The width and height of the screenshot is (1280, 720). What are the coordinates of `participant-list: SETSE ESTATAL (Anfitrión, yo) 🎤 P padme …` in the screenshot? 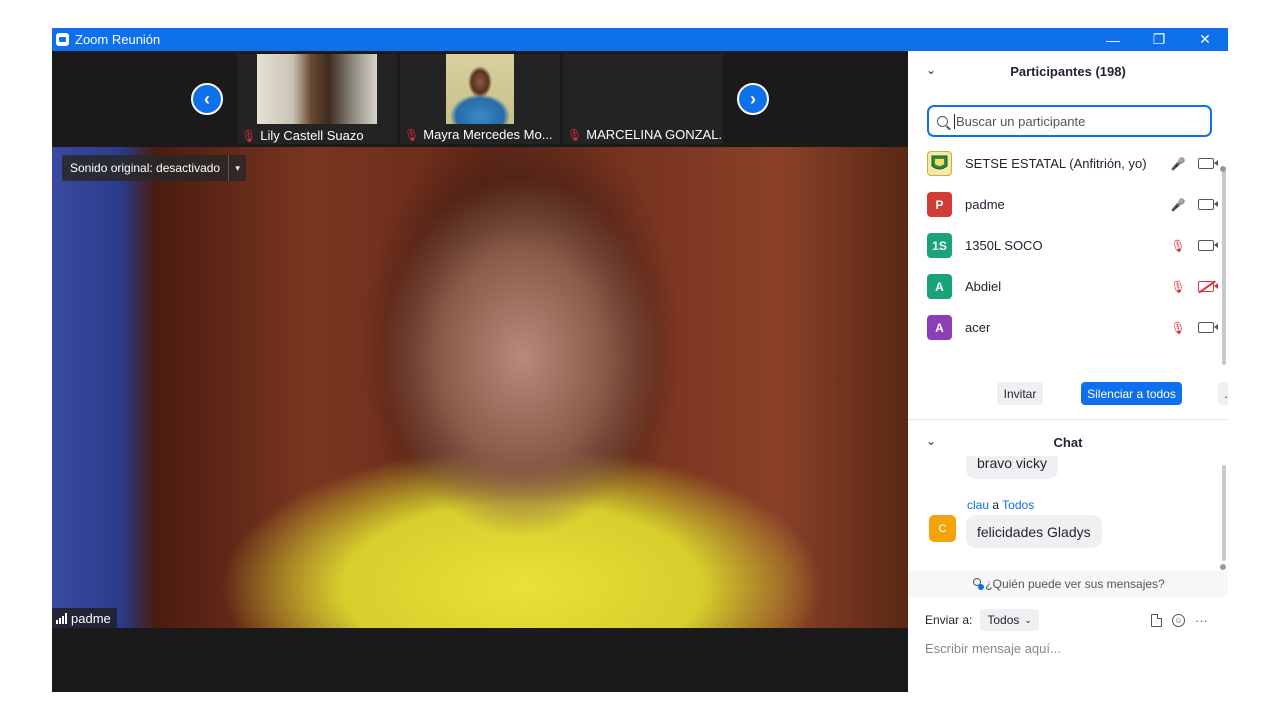 It's located at (1063, 245).